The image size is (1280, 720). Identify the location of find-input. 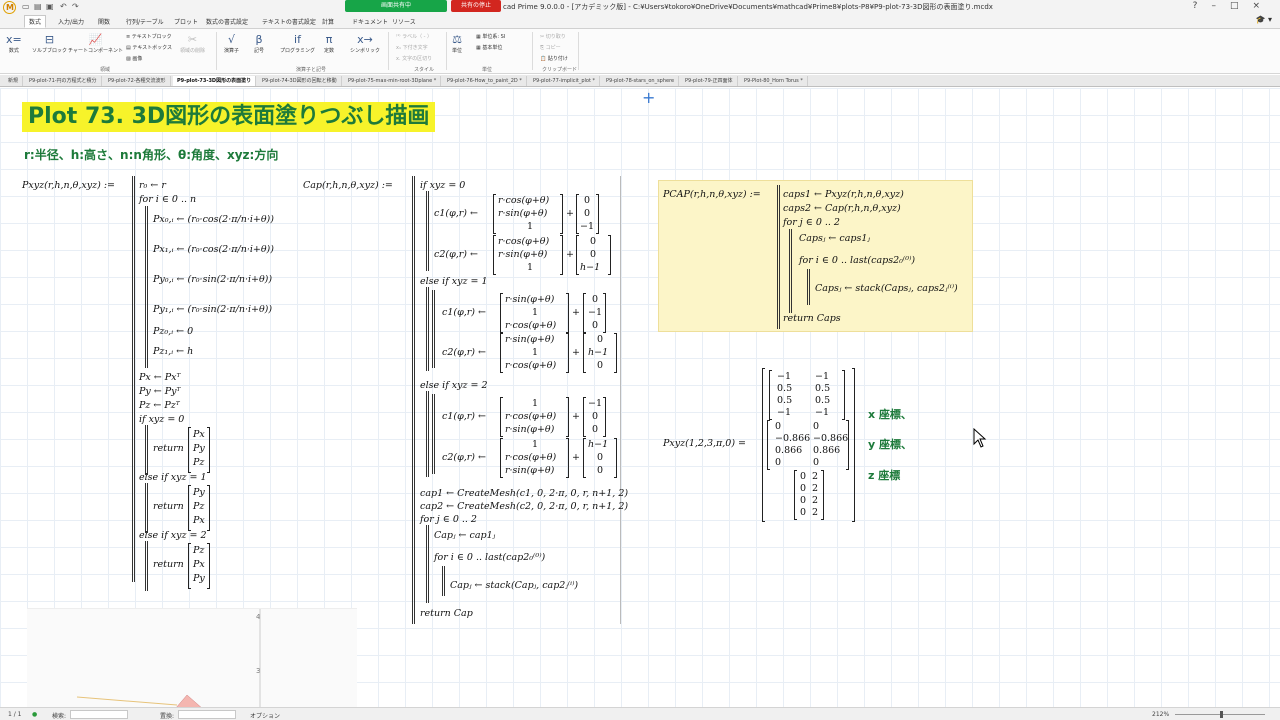
(99, 714).